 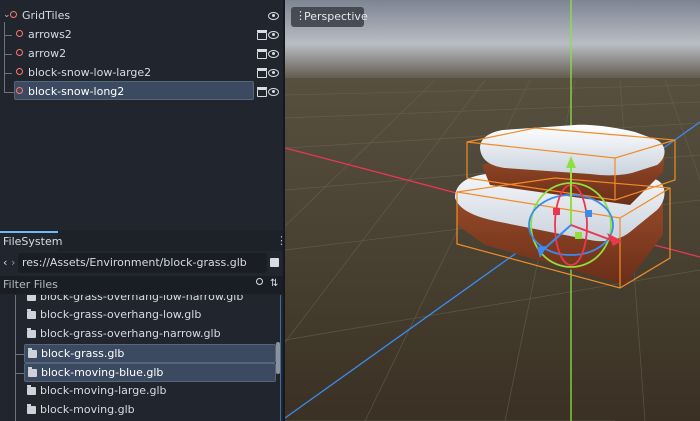 What do you see at coordinates (150, 353) in the screenshot?
I see `list-item: block-grass.glb` at bounding box center [150, 353].